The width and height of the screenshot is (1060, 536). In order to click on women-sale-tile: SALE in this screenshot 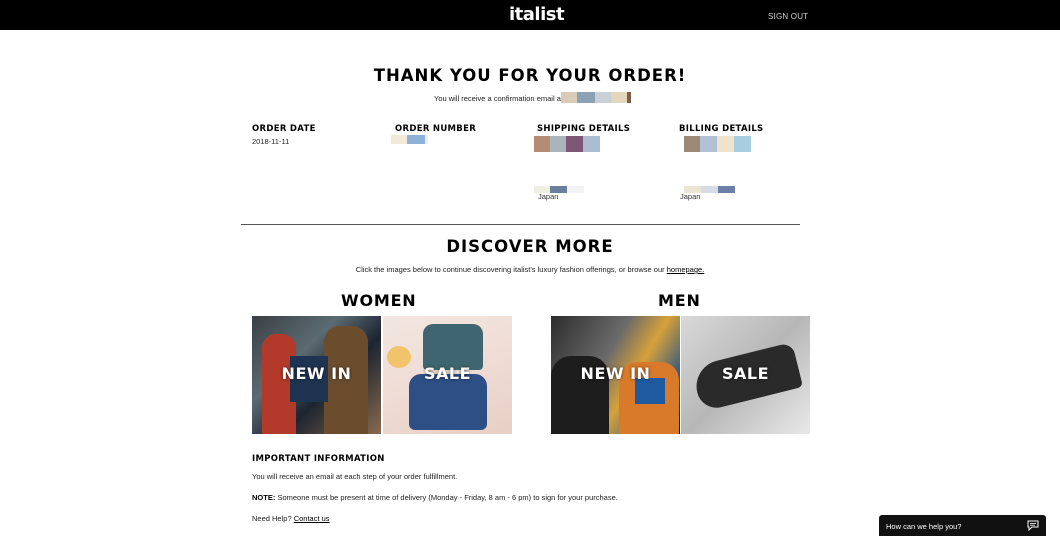, I will do `click(447, 375)`.